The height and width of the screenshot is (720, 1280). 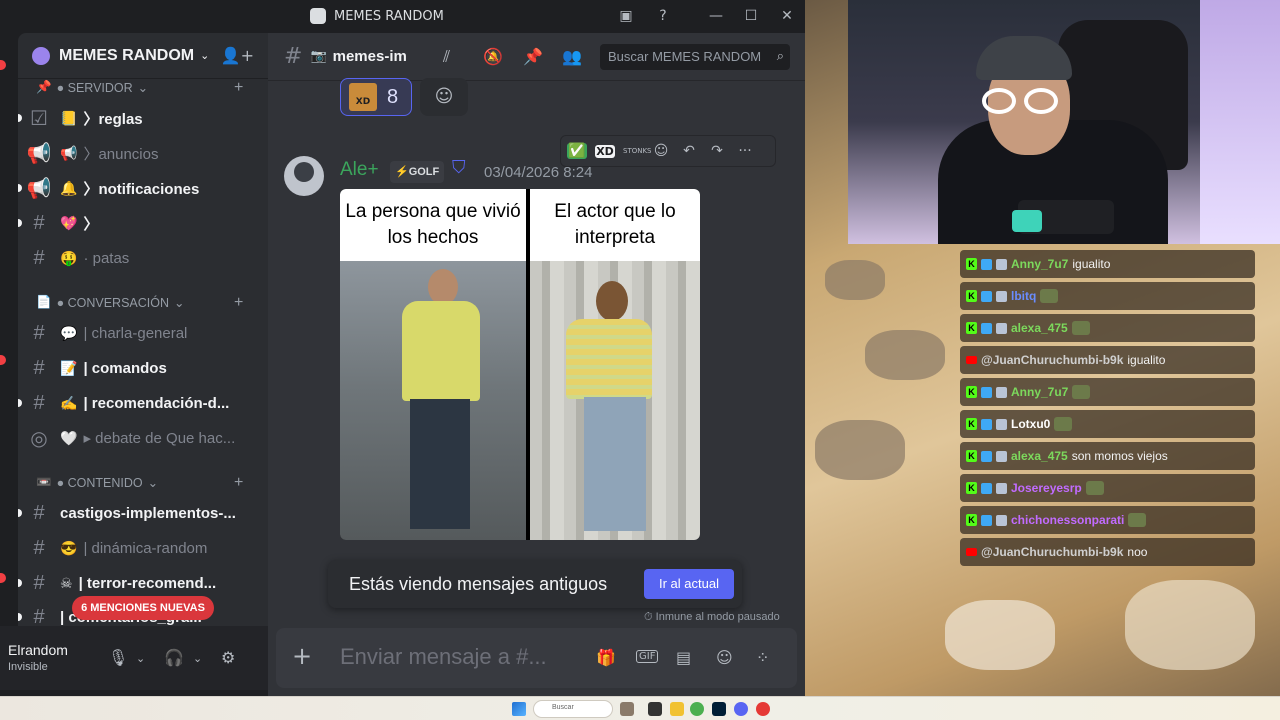 I want to click on channel-comandos: # 📝 | comandos, so click(x=143, y=368).